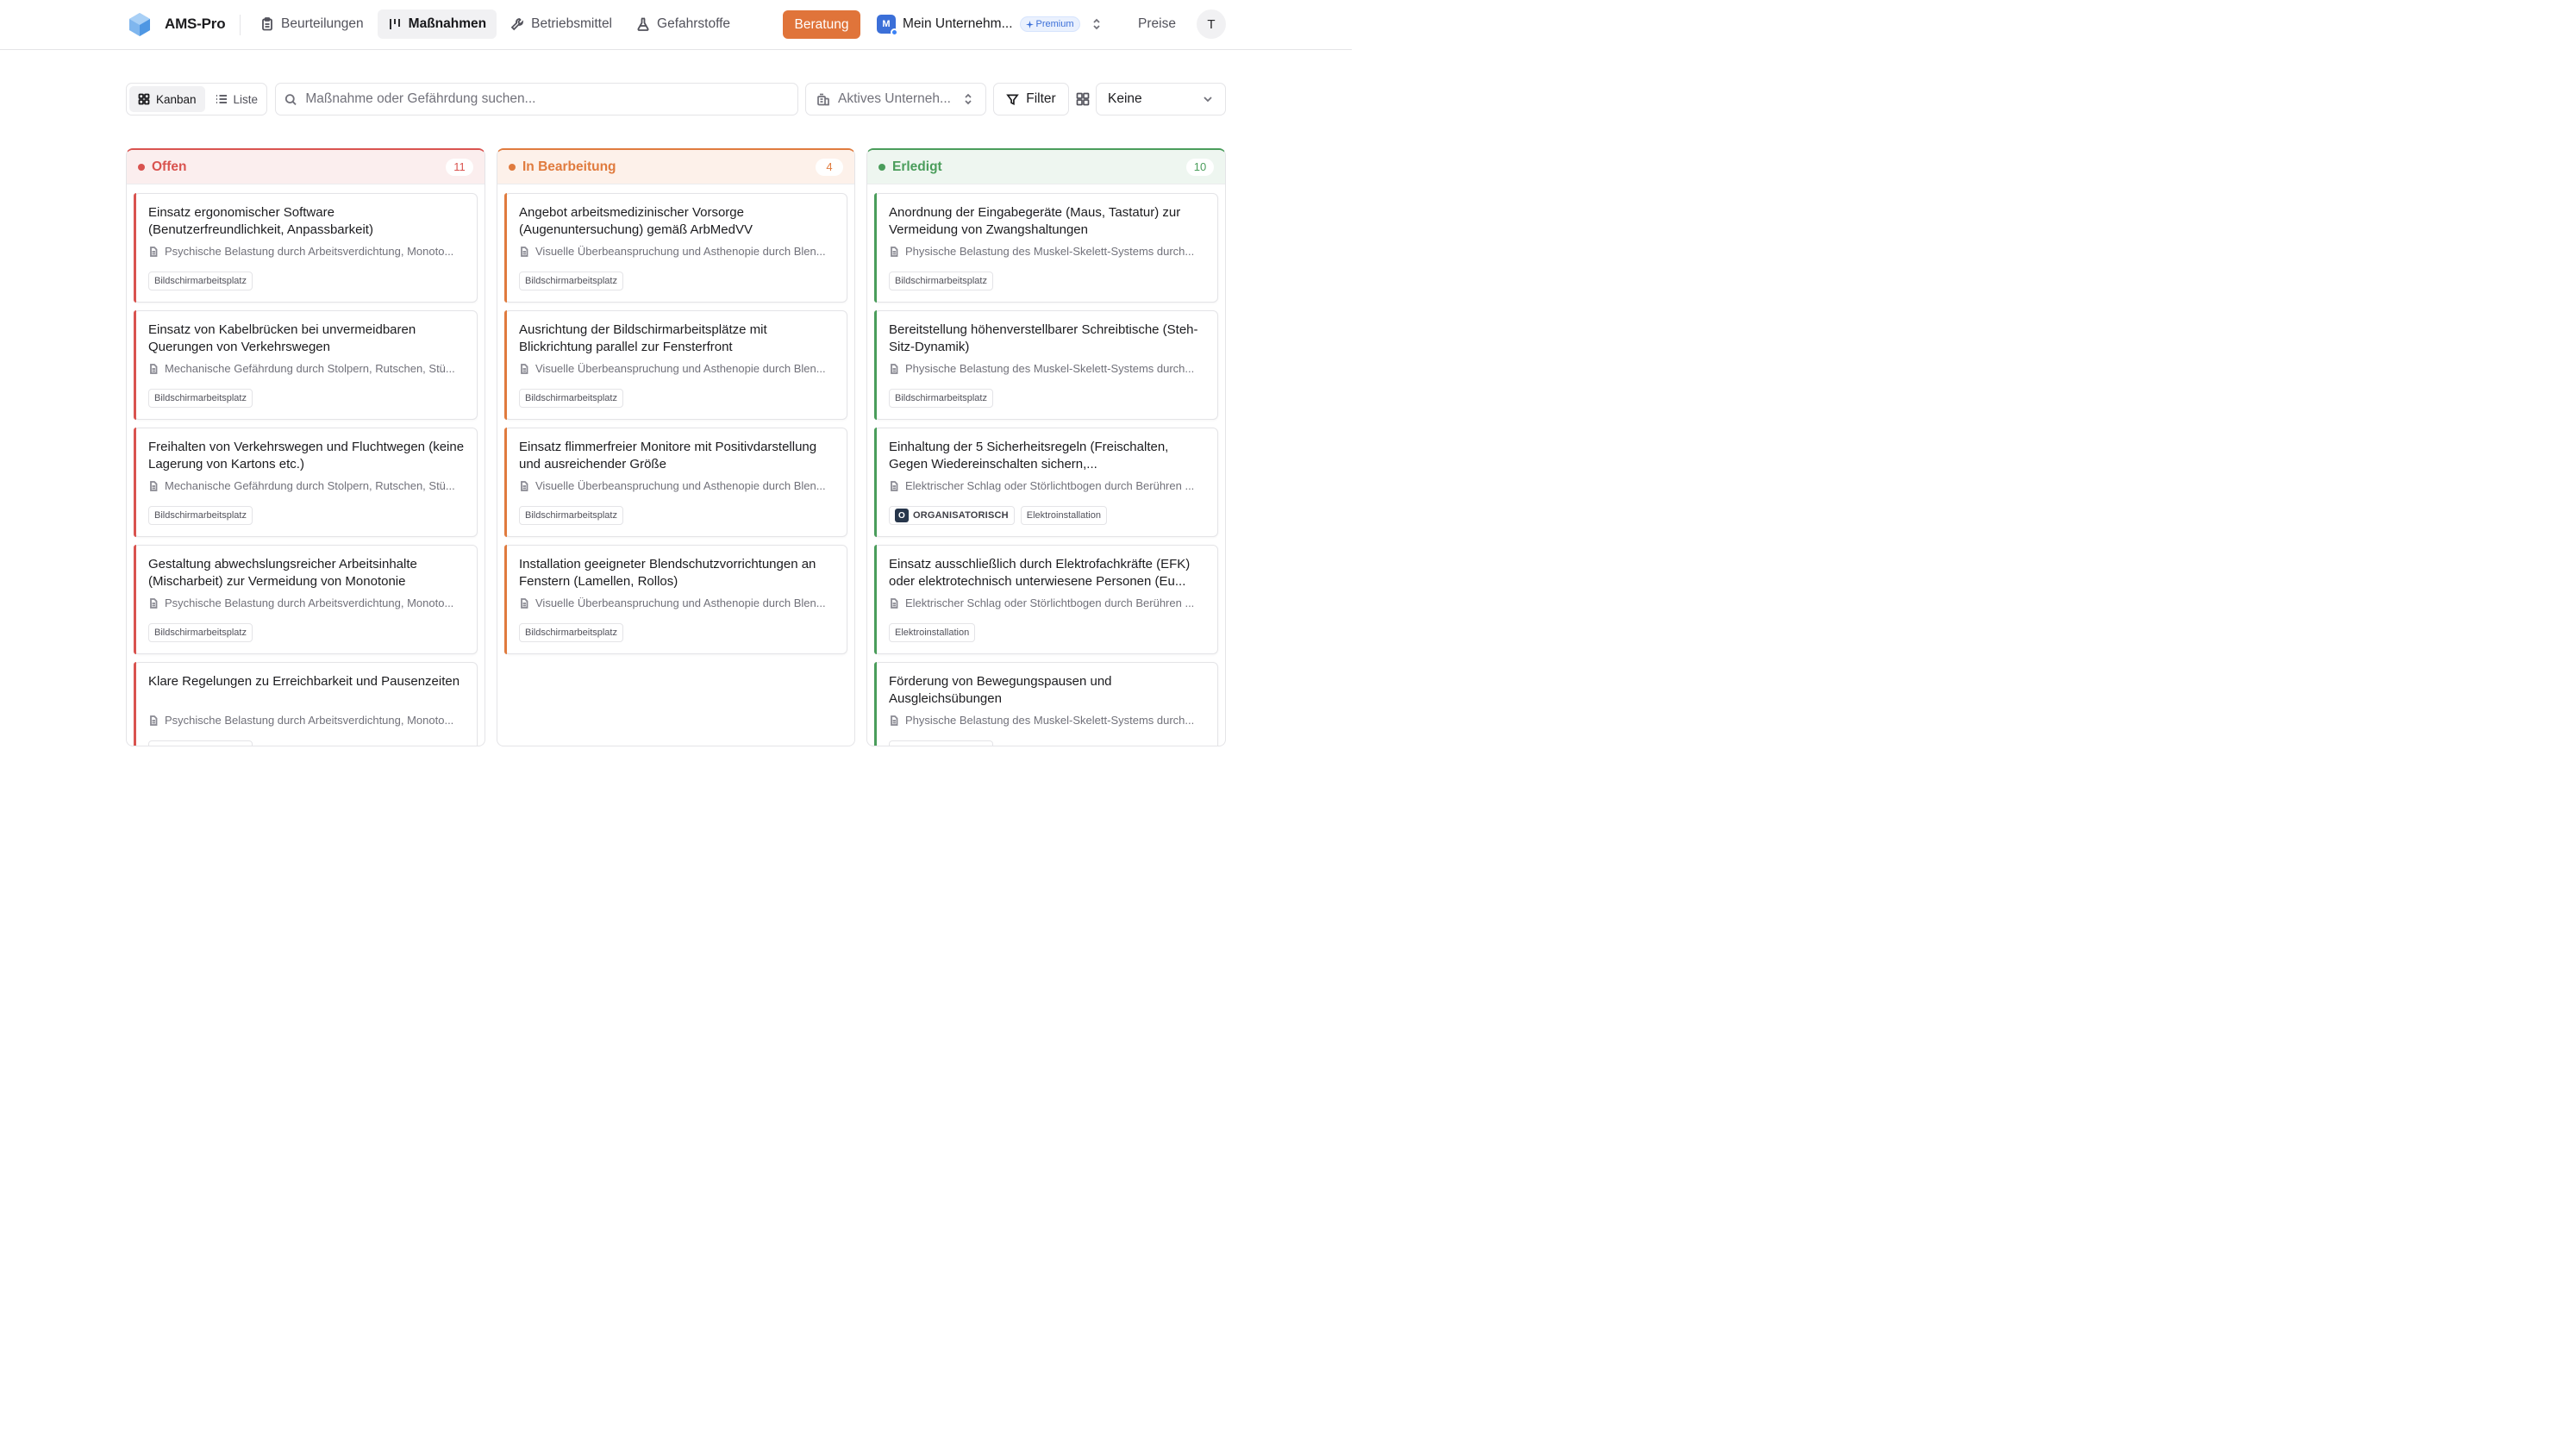 Image resolution: width=2576 pixels, height=1455 pixels. I want to click on company-status-dot, so click(894, 32).